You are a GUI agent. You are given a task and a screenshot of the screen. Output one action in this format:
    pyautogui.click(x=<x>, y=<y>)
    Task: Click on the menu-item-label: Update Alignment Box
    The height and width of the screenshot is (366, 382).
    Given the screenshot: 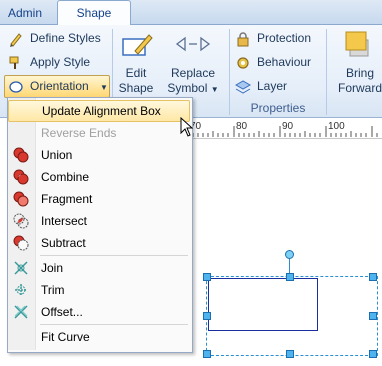 What is the action you would take?
    pyautogui.click(x=101, y=111)
    